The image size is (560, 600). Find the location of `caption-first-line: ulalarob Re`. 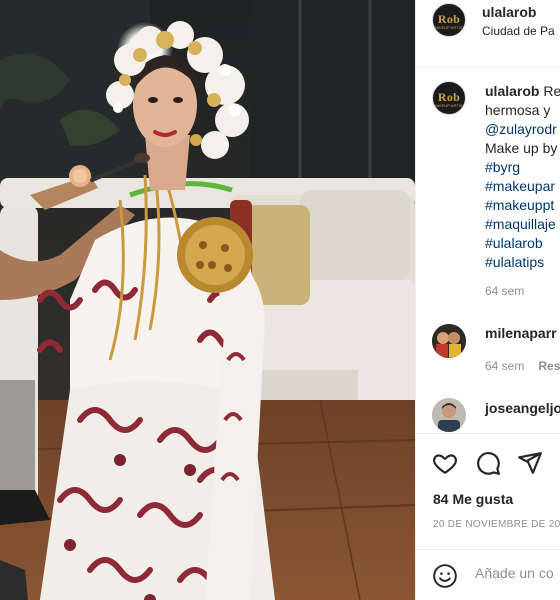

caption-first-line: ulalarob Re is located at coordinates (522, 91).